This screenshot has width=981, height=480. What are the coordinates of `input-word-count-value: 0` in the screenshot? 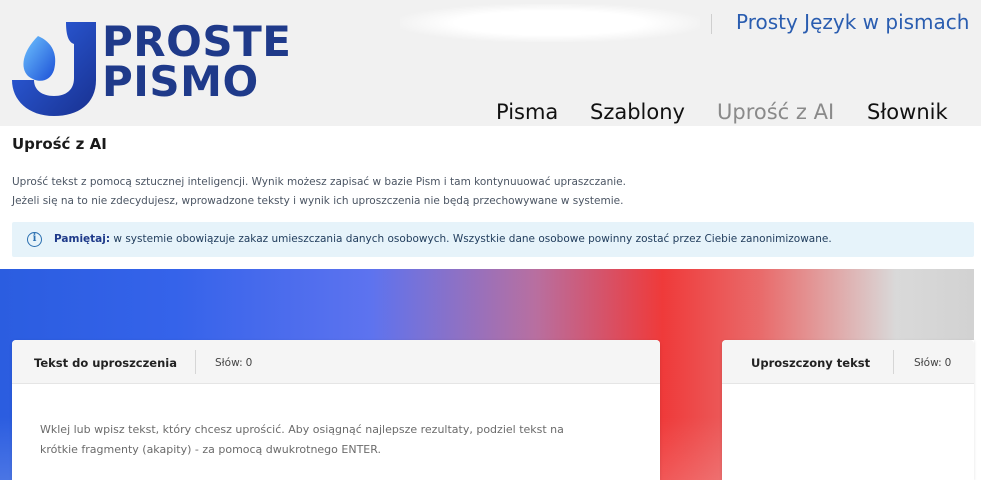 It's located at (249, 363).